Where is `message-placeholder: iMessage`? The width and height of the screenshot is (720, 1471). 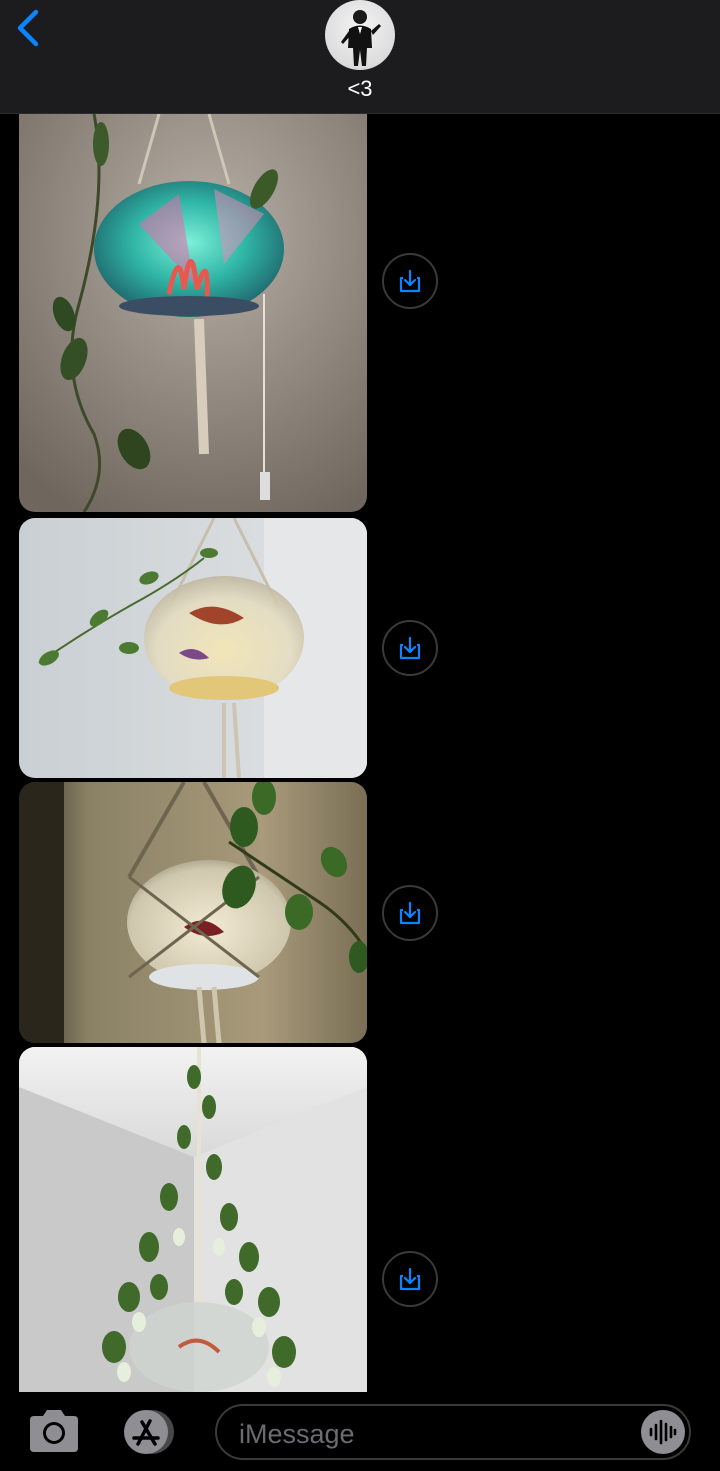 message-placeholder: iMessage is located at coordinates (297, 1434).